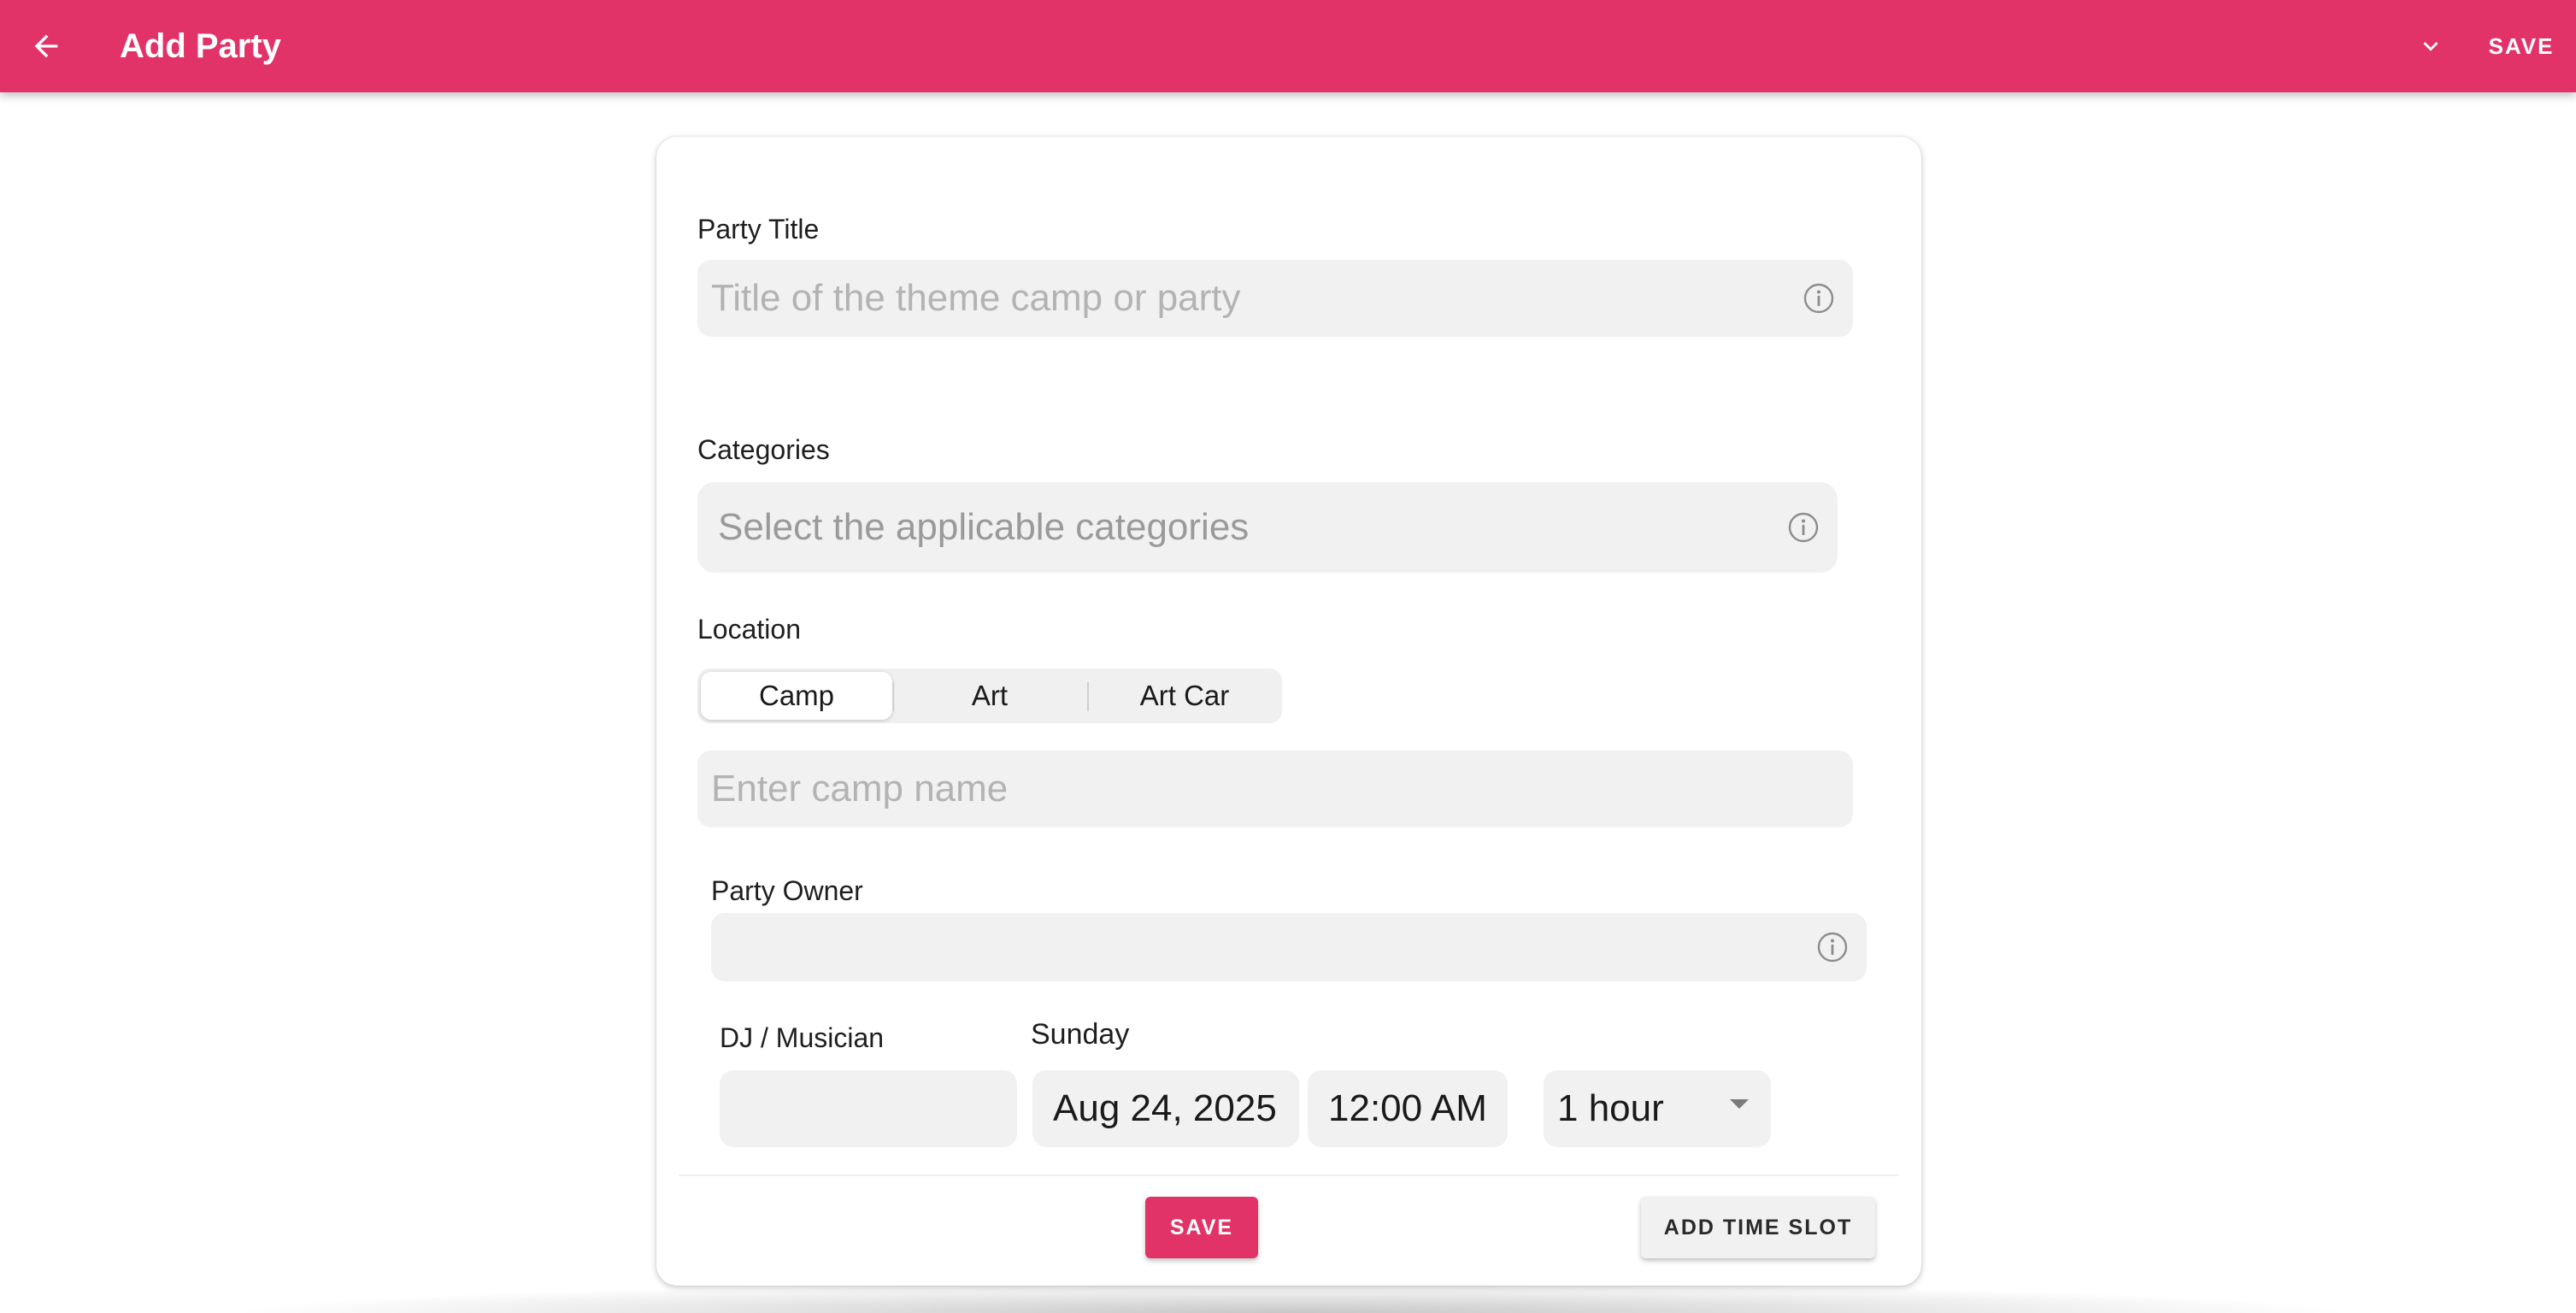 Image resolution: width=2576 pixels, height=1313 pixels. I want to click on date-value: Aug 24, 2025, so click(1165, 1108).